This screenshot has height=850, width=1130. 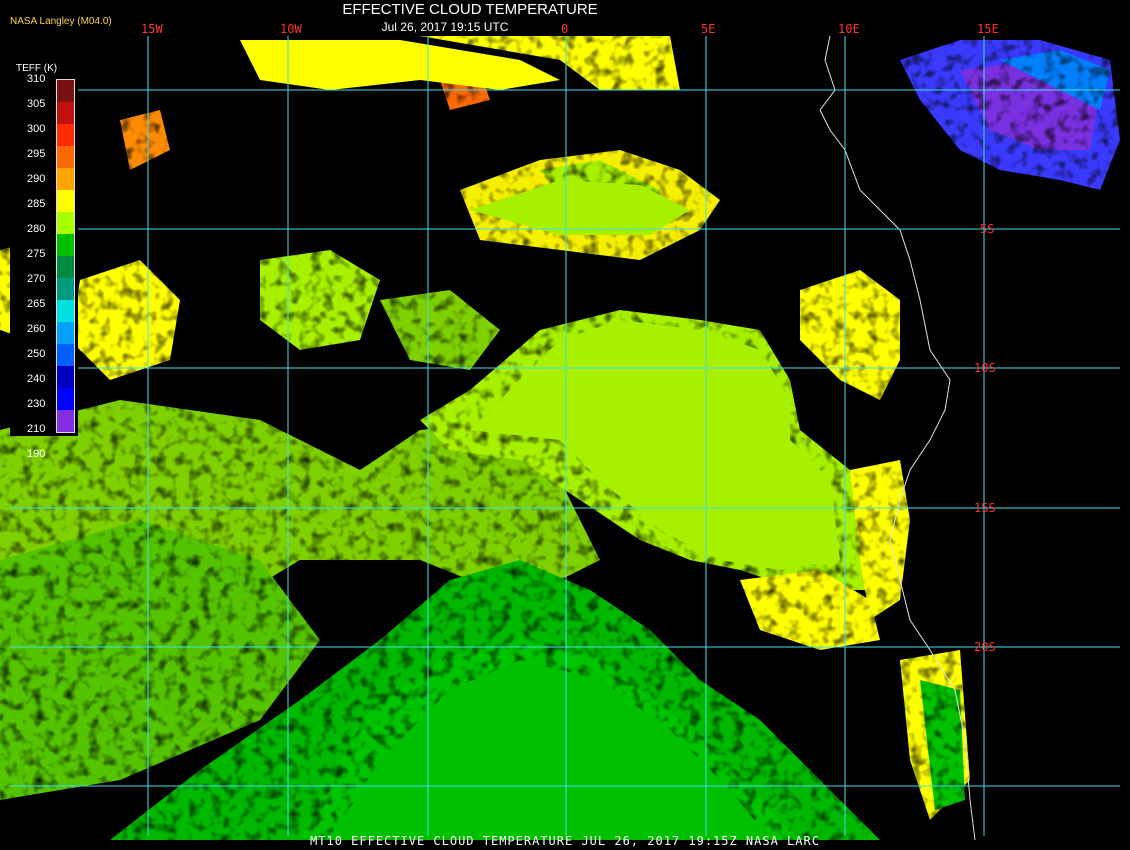 What do you see at coordinates (291, 29) in the screenshot?
I see `lon-label-10w: 10W` at bounding box center [291, 29].